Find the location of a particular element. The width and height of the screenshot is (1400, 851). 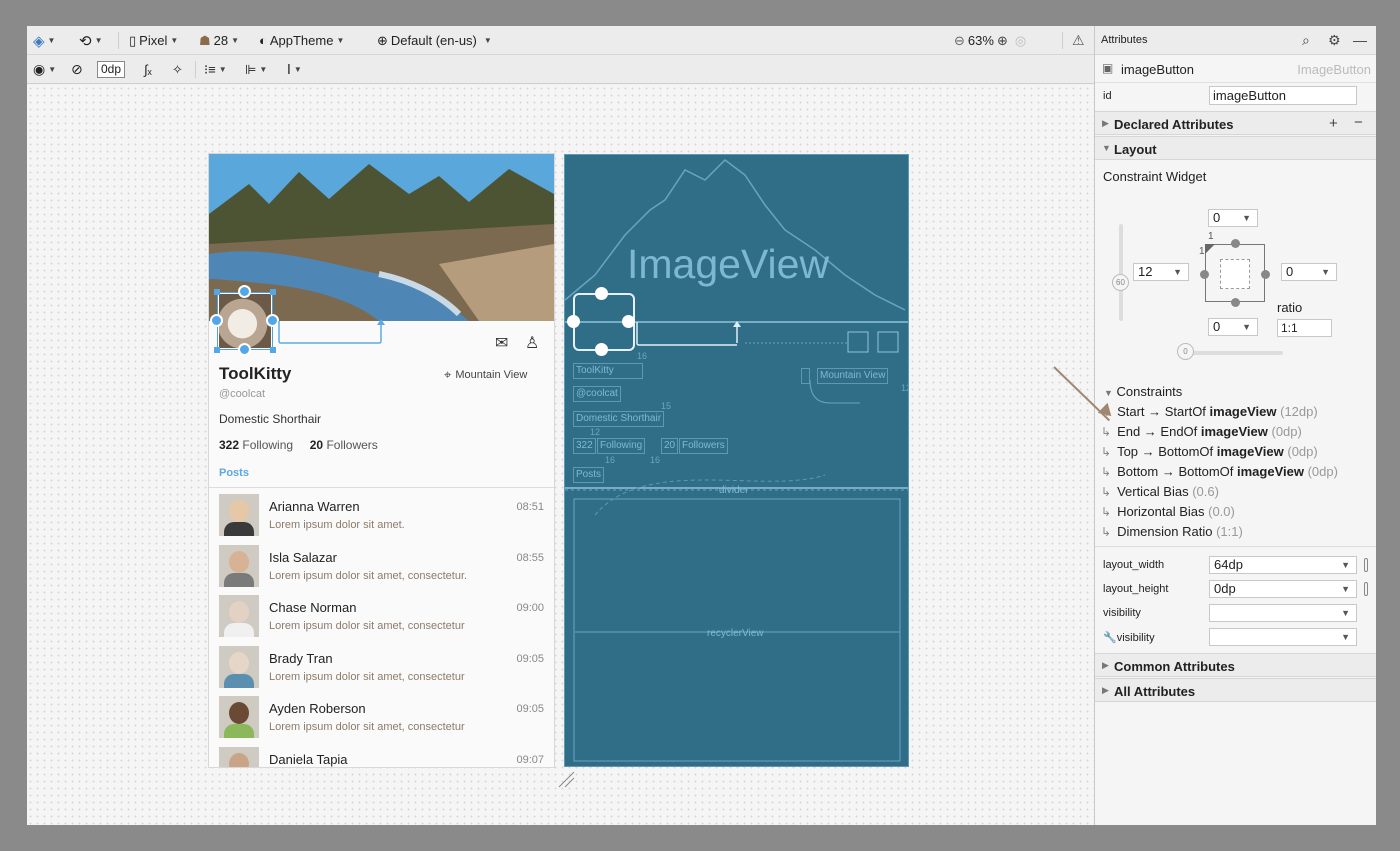

zoom-in-icon: ⊕ is located at coordinates (1002, 41).